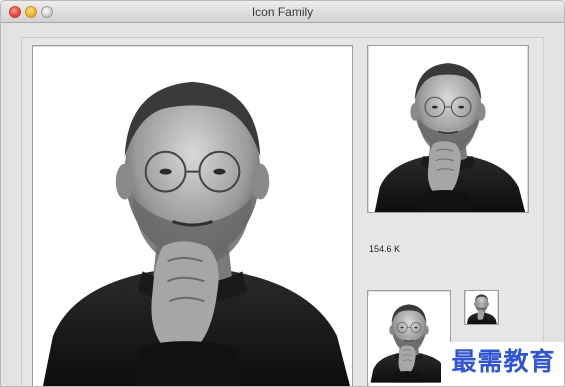 The height and width of the screenshot is (387, 565). I want to click on portrait-image-tiny, so click(481, 307).